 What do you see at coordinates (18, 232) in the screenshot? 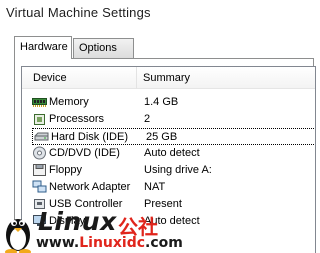
I see `tux-penguin-icon` at bounding box center [18, 232].